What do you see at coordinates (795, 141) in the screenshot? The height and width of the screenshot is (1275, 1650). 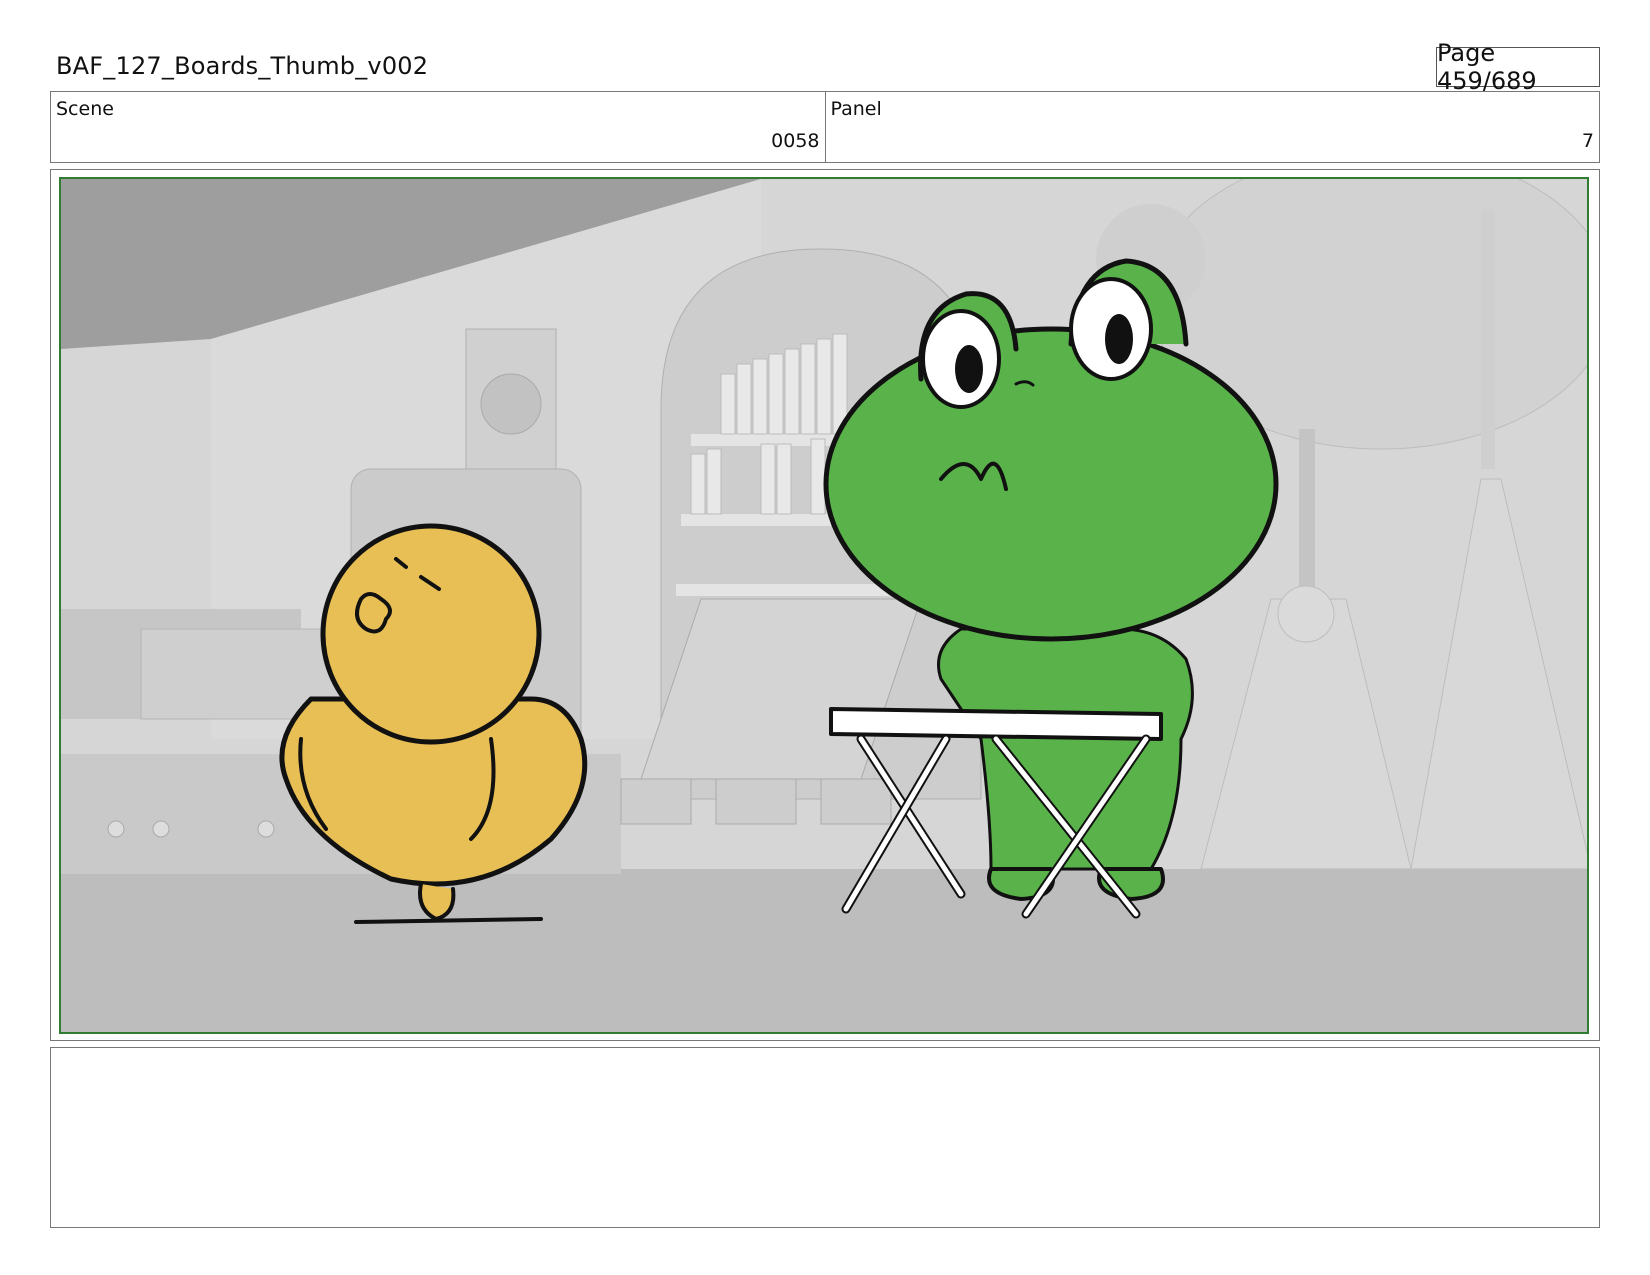 I see `scene-value: 0058` at bounding box center [795, 141].